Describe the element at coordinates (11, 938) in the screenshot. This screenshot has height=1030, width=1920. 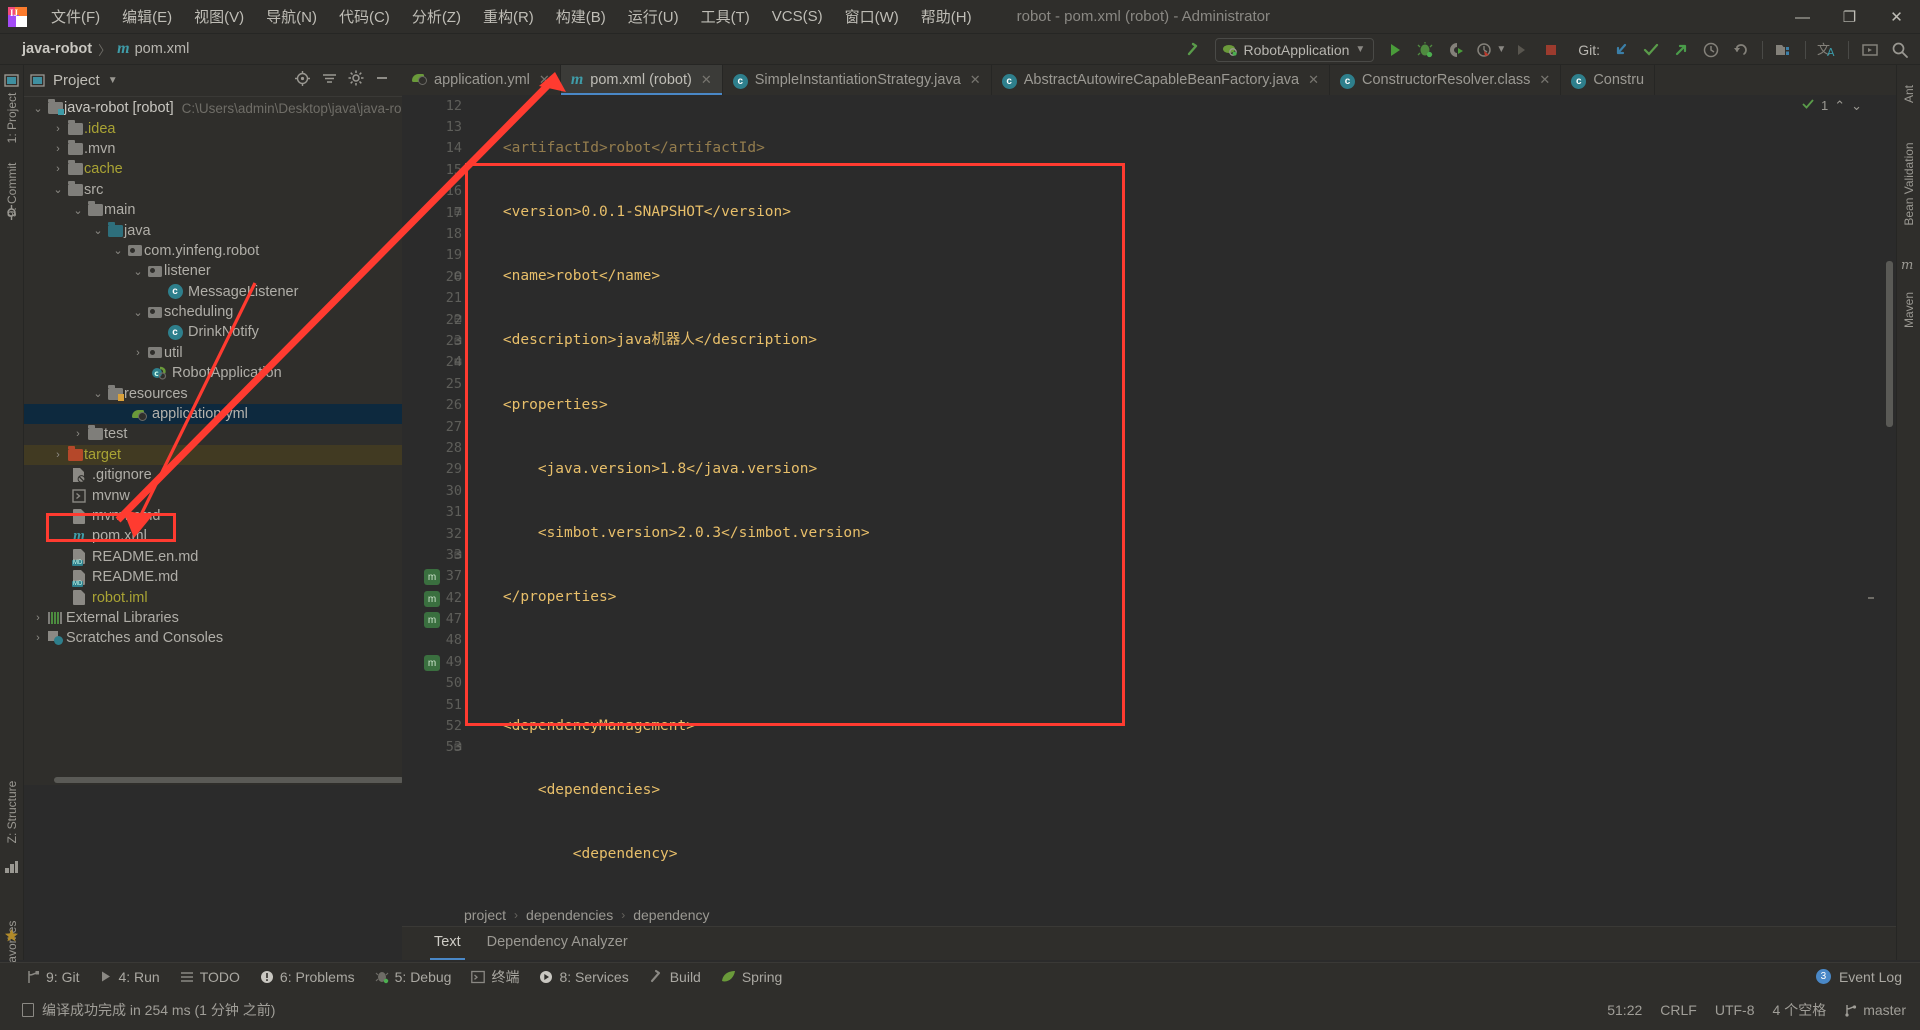
I see `favorites-star-icon` at that location.